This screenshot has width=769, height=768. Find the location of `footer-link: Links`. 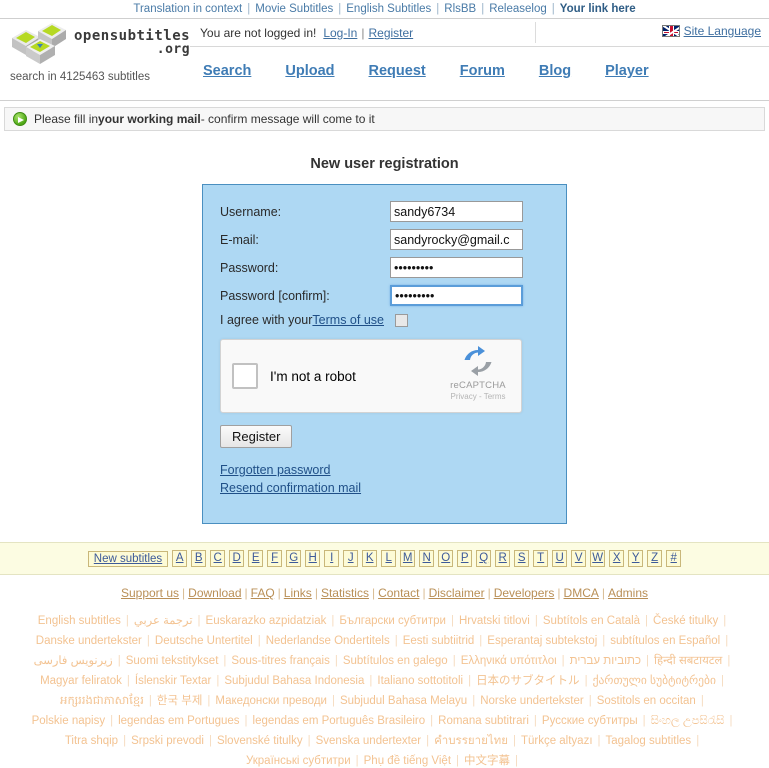

footer-link: Links is located at coordinates (298, 593).